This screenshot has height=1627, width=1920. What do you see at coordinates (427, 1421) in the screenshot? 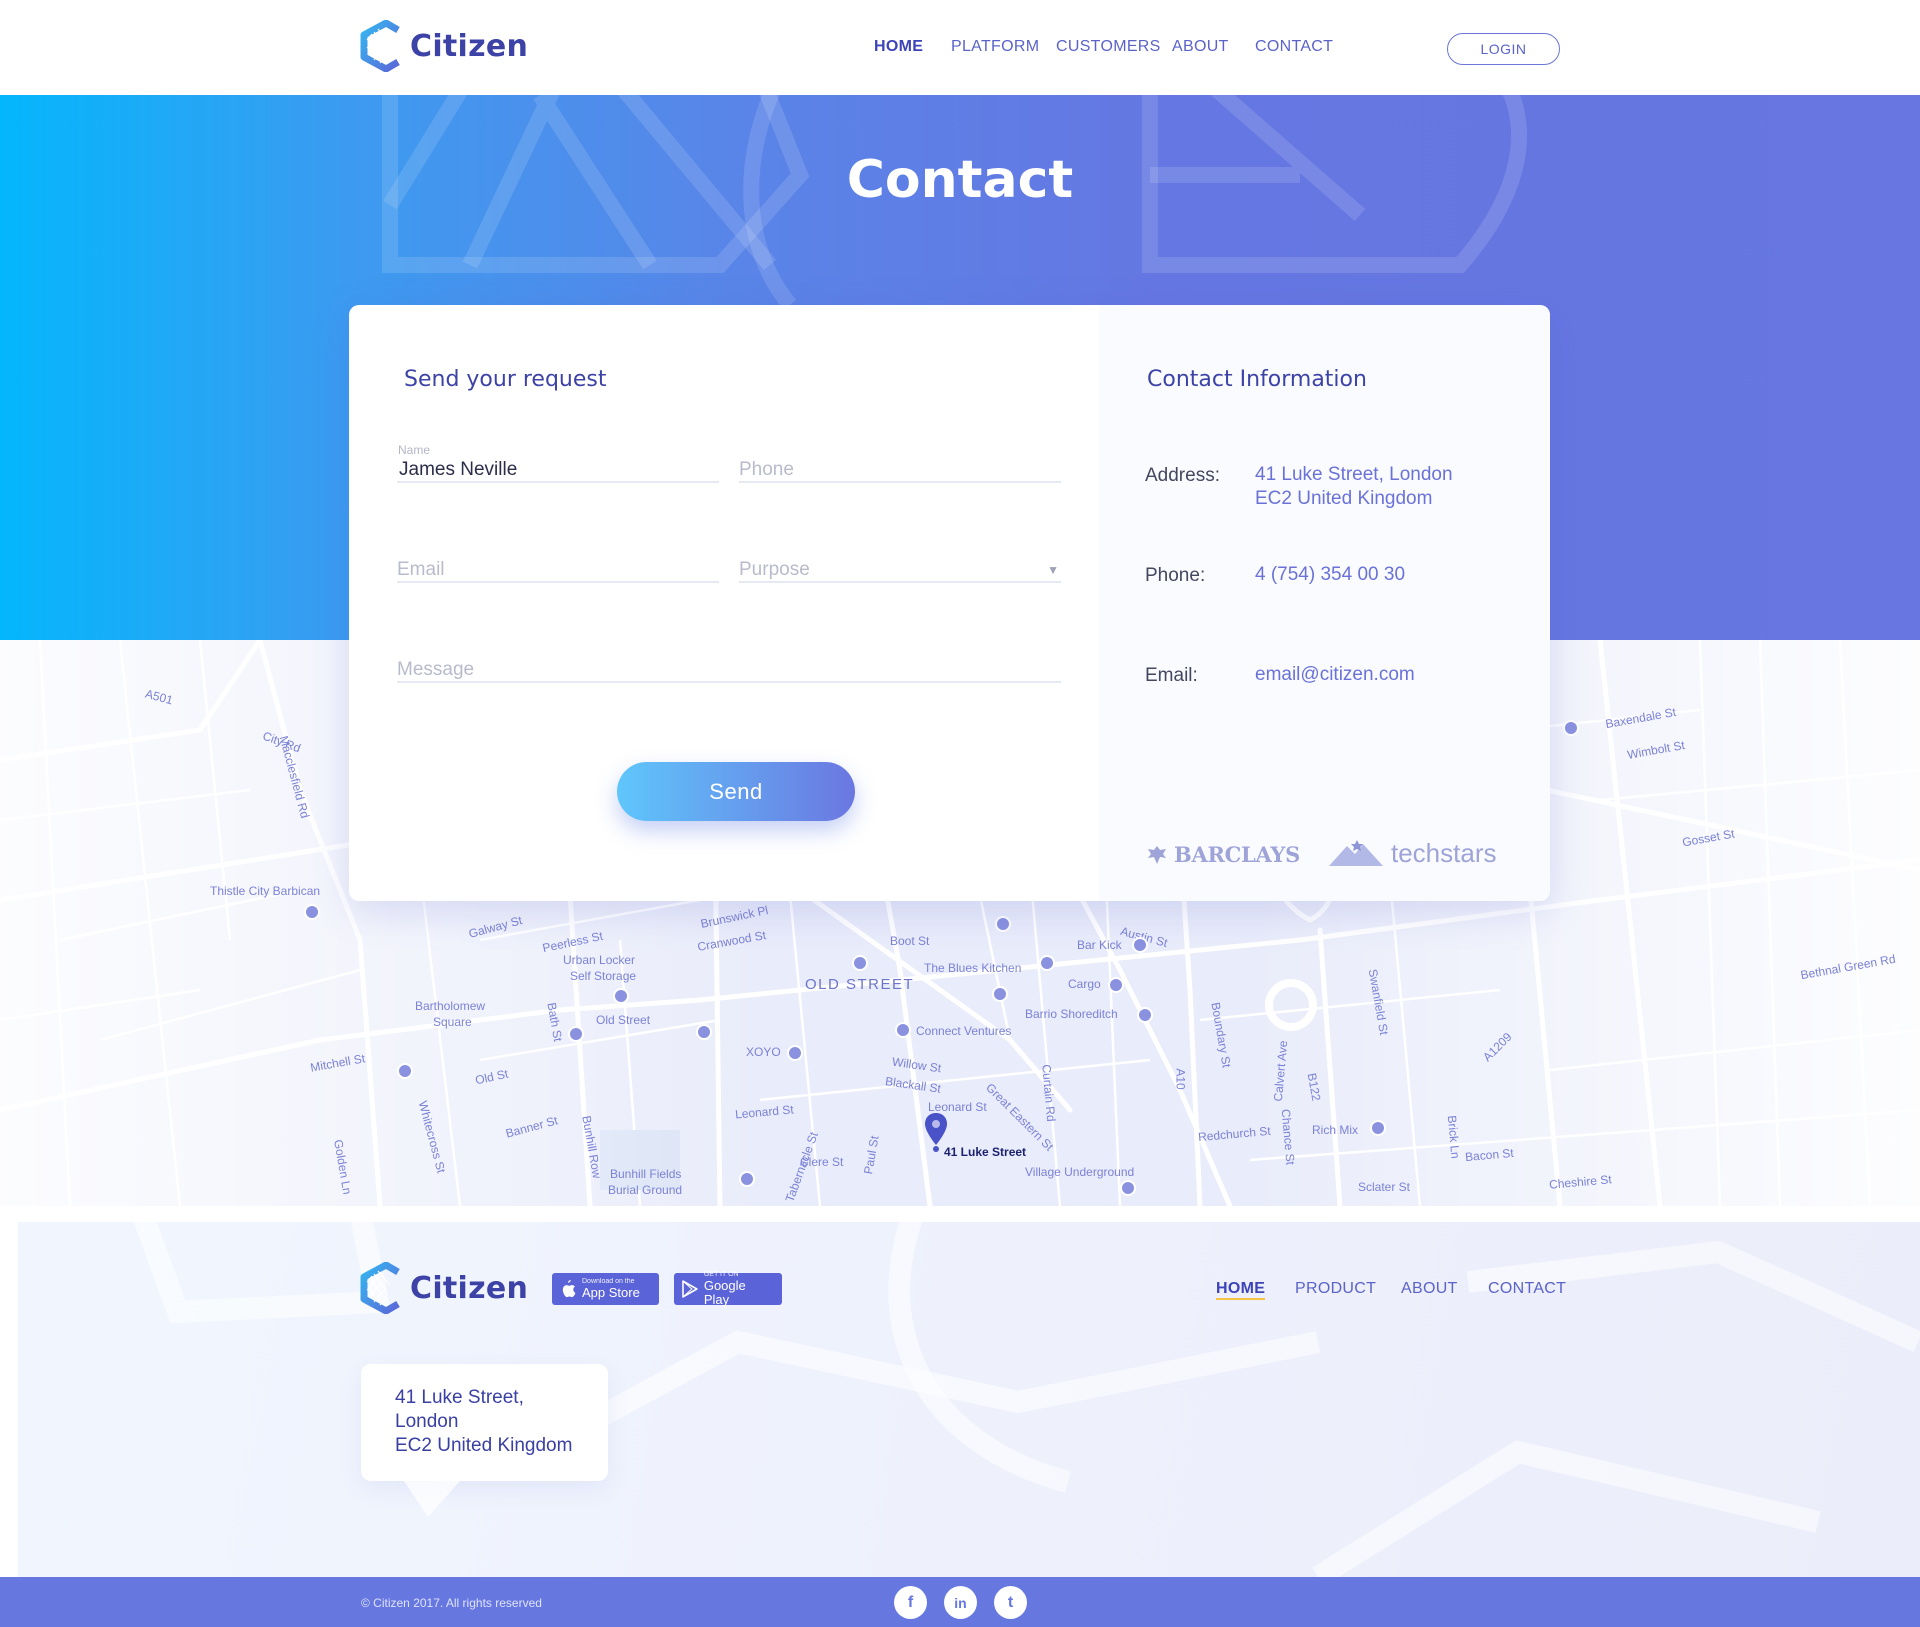
I see `footer-address-line-2: London` at bounding box center [427, 1421].